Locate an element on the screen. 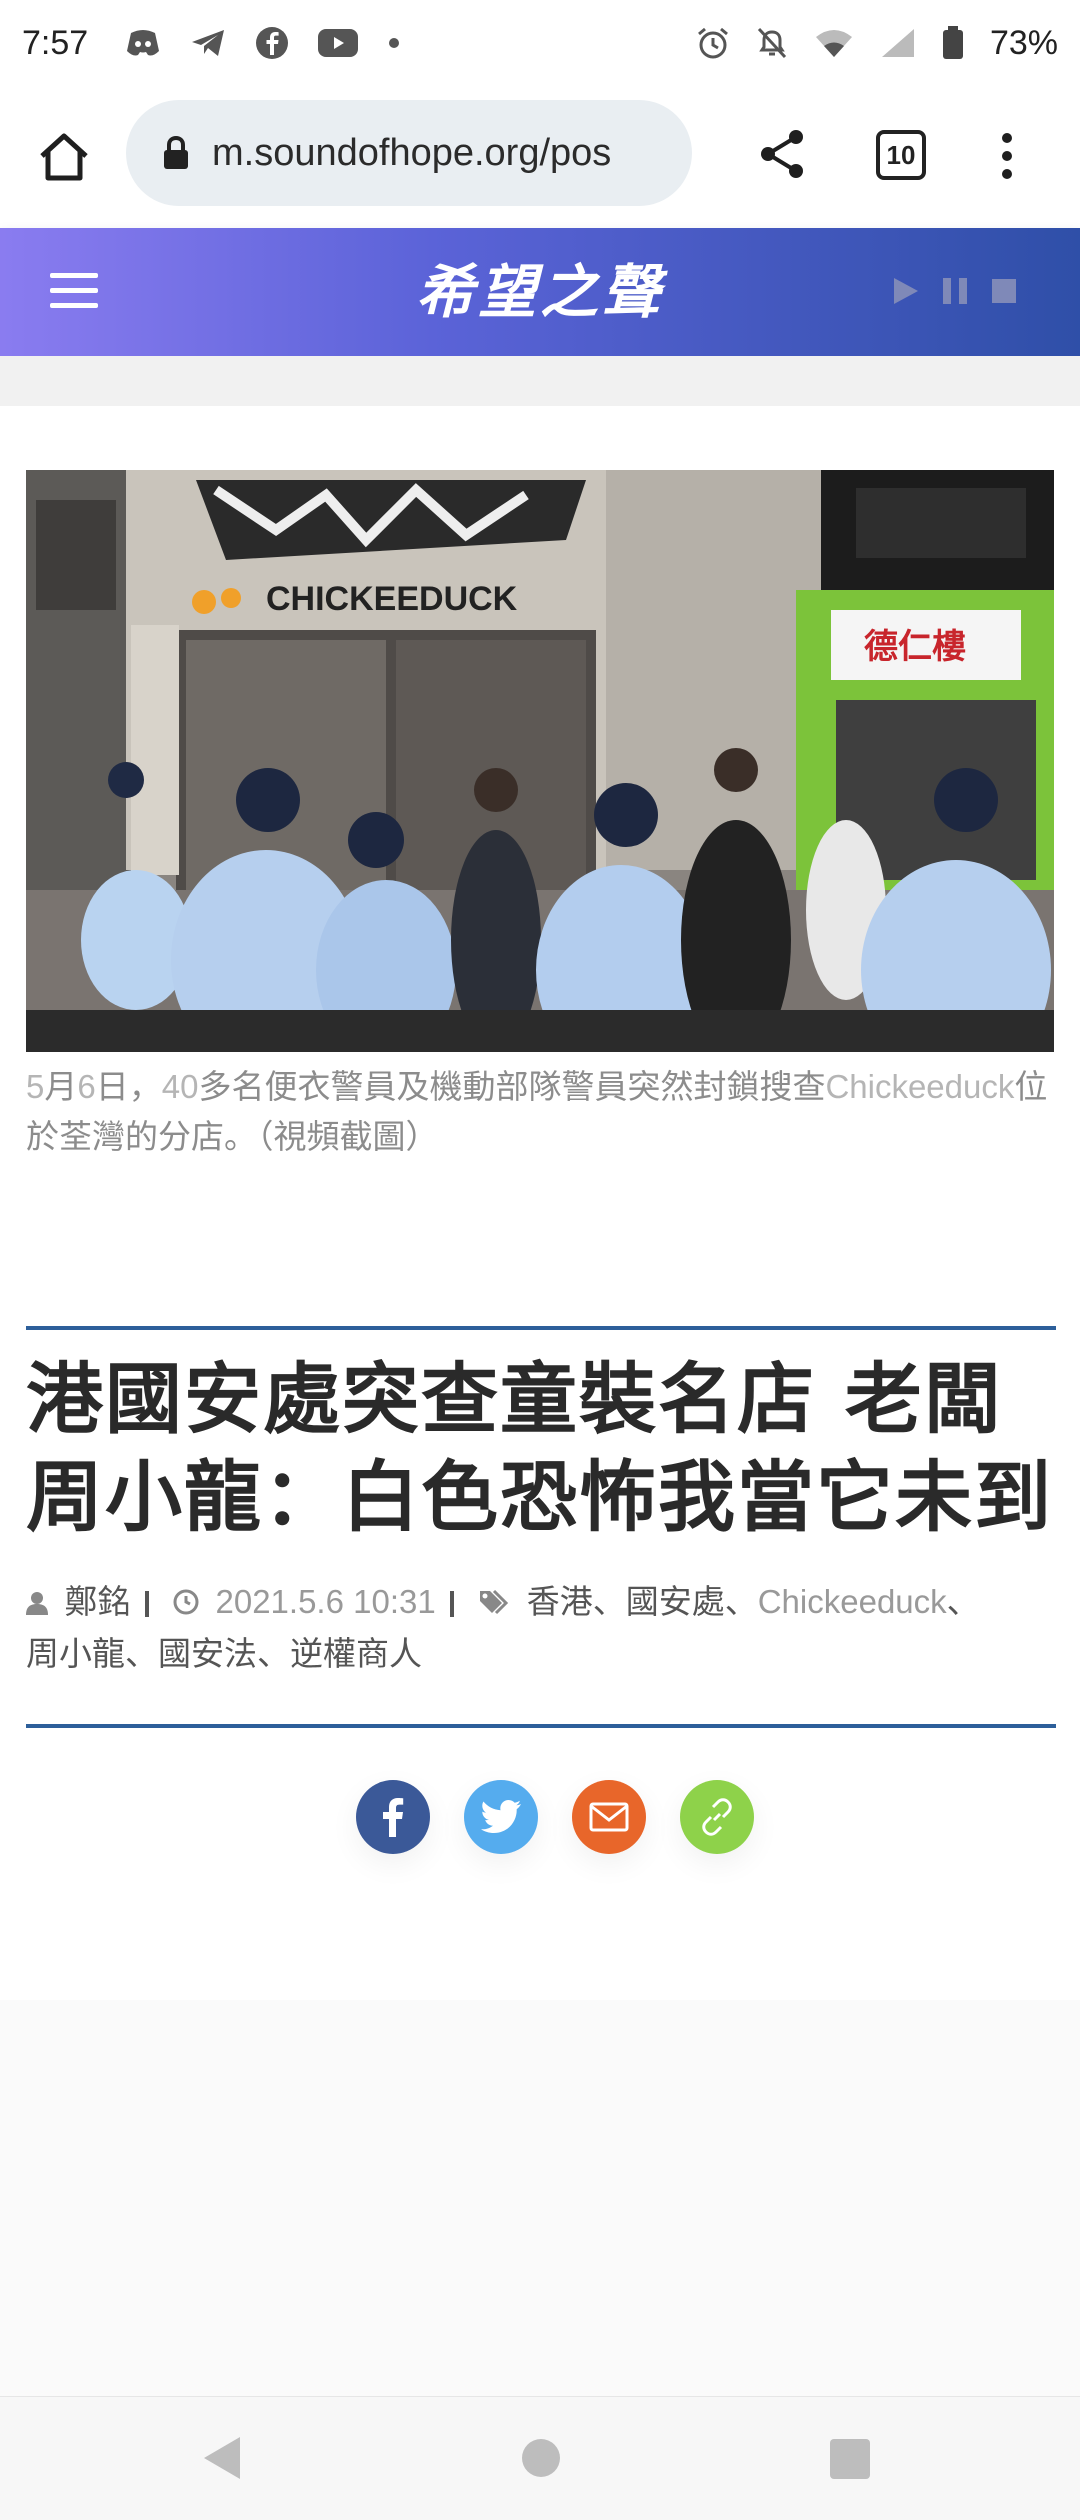  site-header: 希望之聲 is located at coordinates (540, 292).